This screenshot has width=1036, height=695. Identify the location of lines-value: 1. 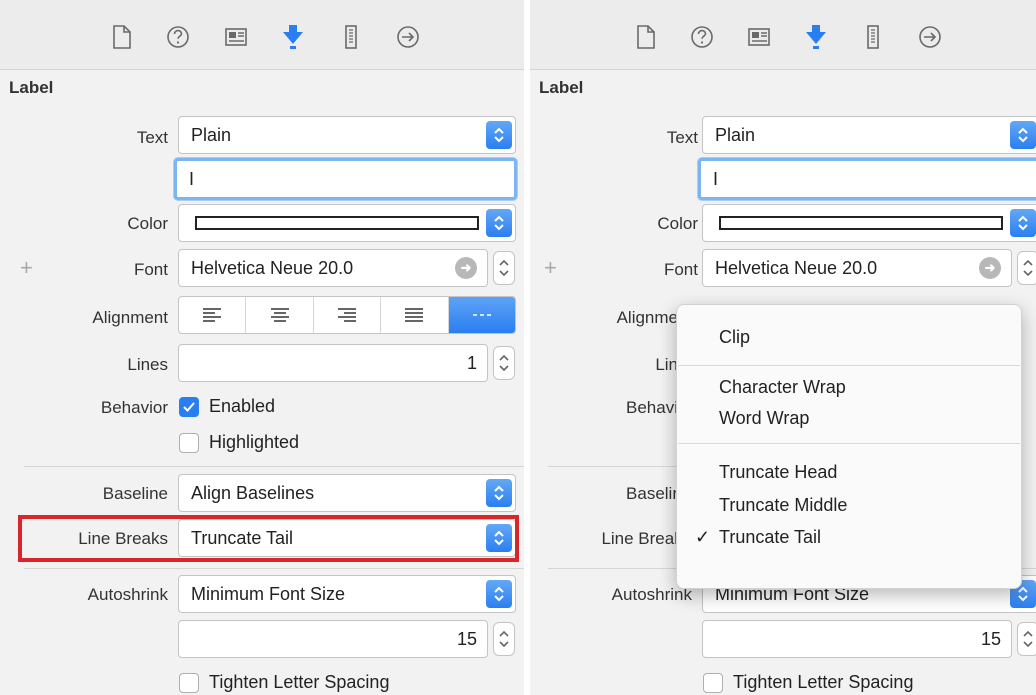
(471, 362).